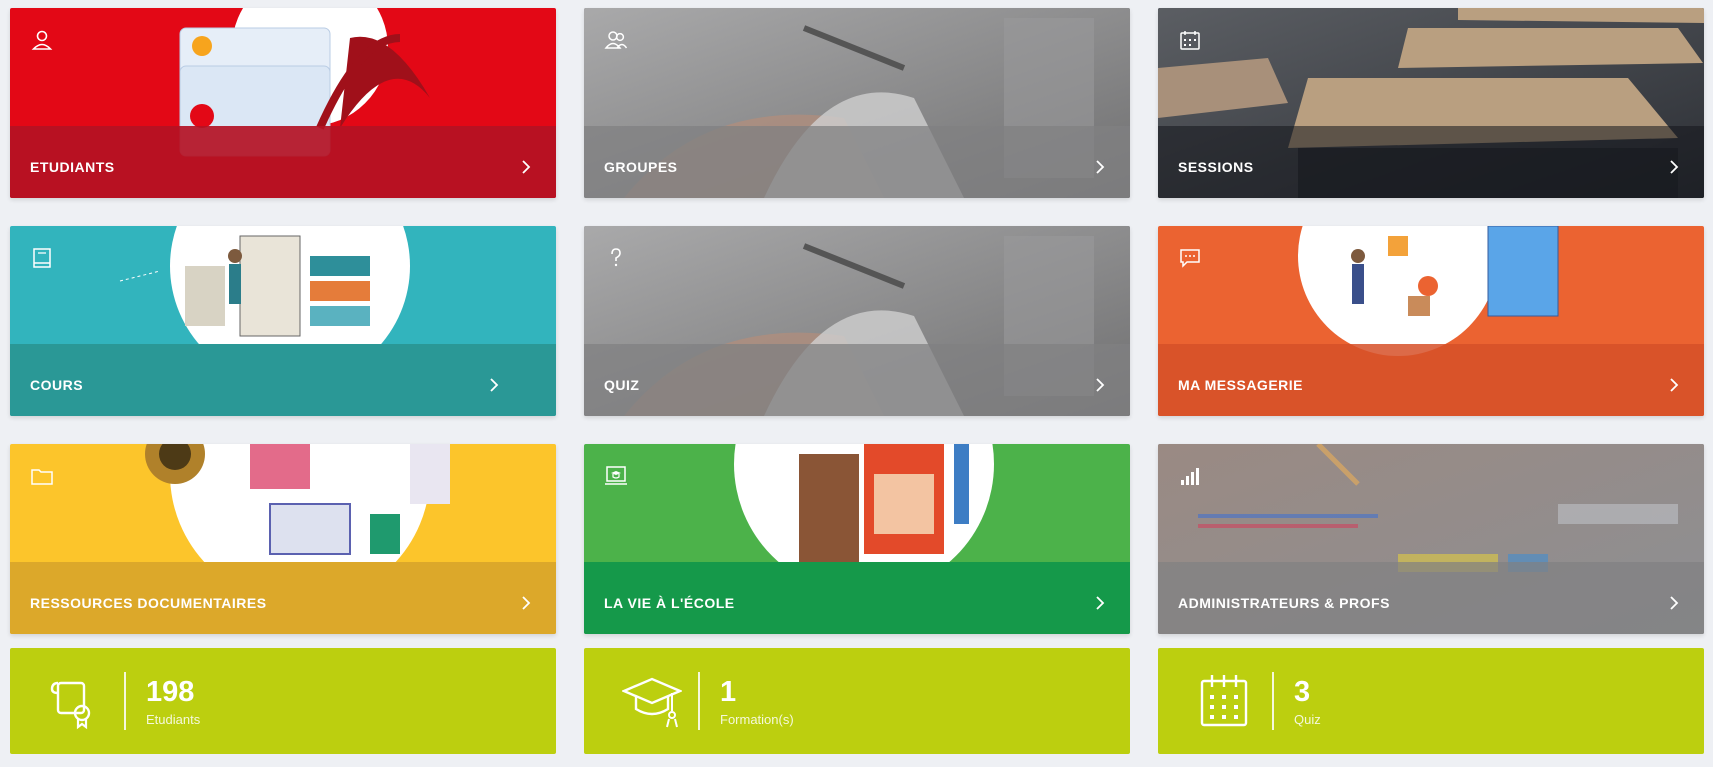 This screenshot has height=767, width=1713. What do you see at coordinates (616, 40) in the screenshot?
I see `users-icon` at bounding box center [616, 40].